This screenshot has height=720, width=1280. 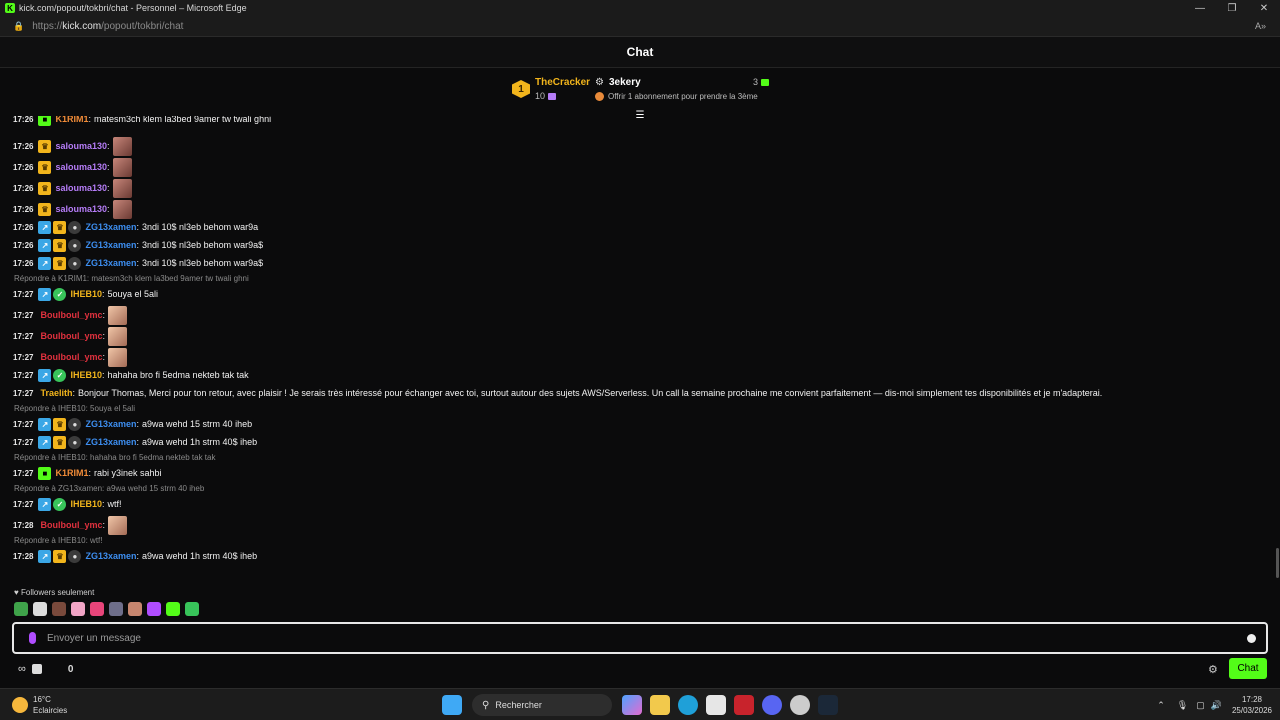 I want to click on volume-icon: 🔊, so click(x=1216, y=705).